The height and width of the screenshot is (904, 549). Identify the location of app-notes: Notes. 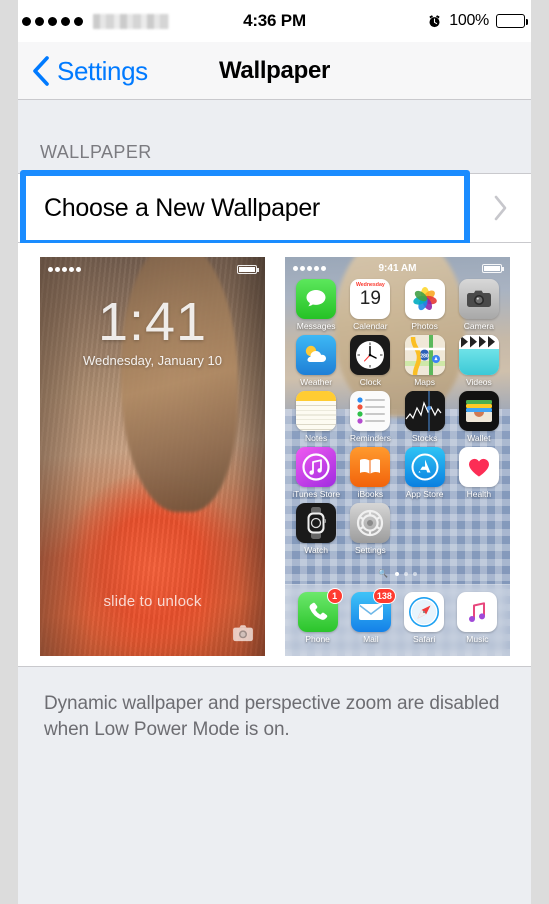
(316, 417).